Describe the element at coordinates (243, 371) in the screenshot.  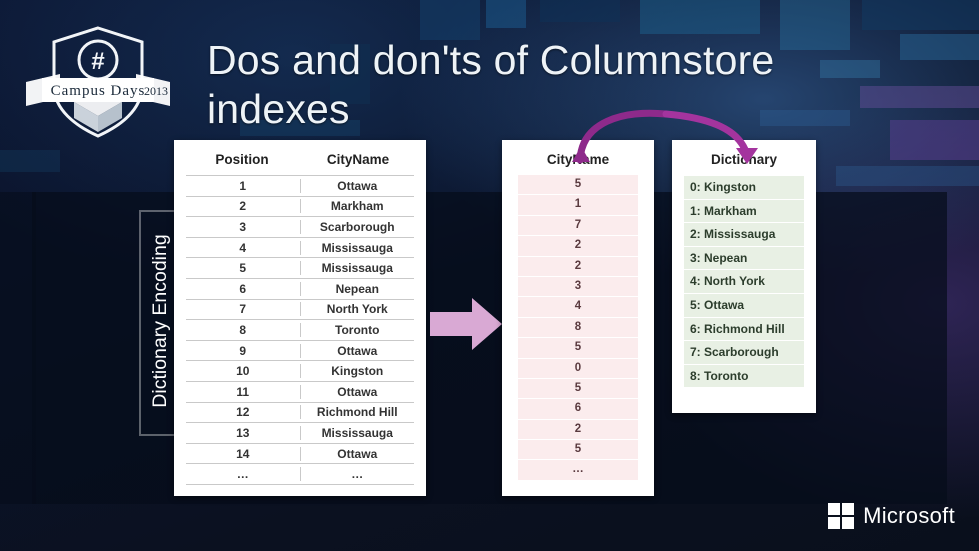
I see `cell-position: 10` at that location.